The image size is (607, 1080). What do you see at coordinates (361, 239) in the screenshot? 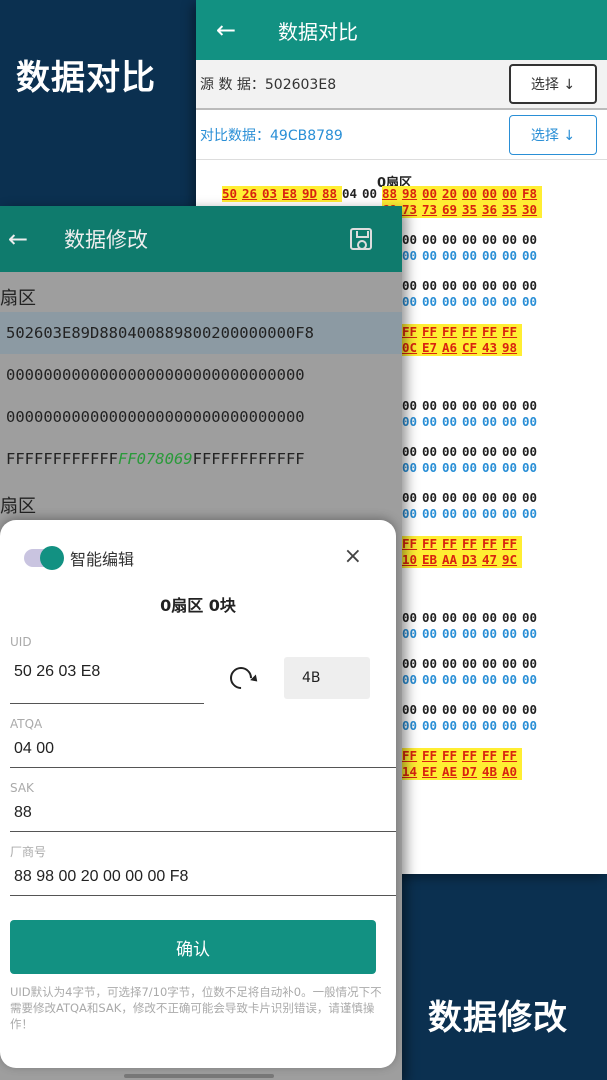
I see `save-icon` at bounding box center [361, 239].